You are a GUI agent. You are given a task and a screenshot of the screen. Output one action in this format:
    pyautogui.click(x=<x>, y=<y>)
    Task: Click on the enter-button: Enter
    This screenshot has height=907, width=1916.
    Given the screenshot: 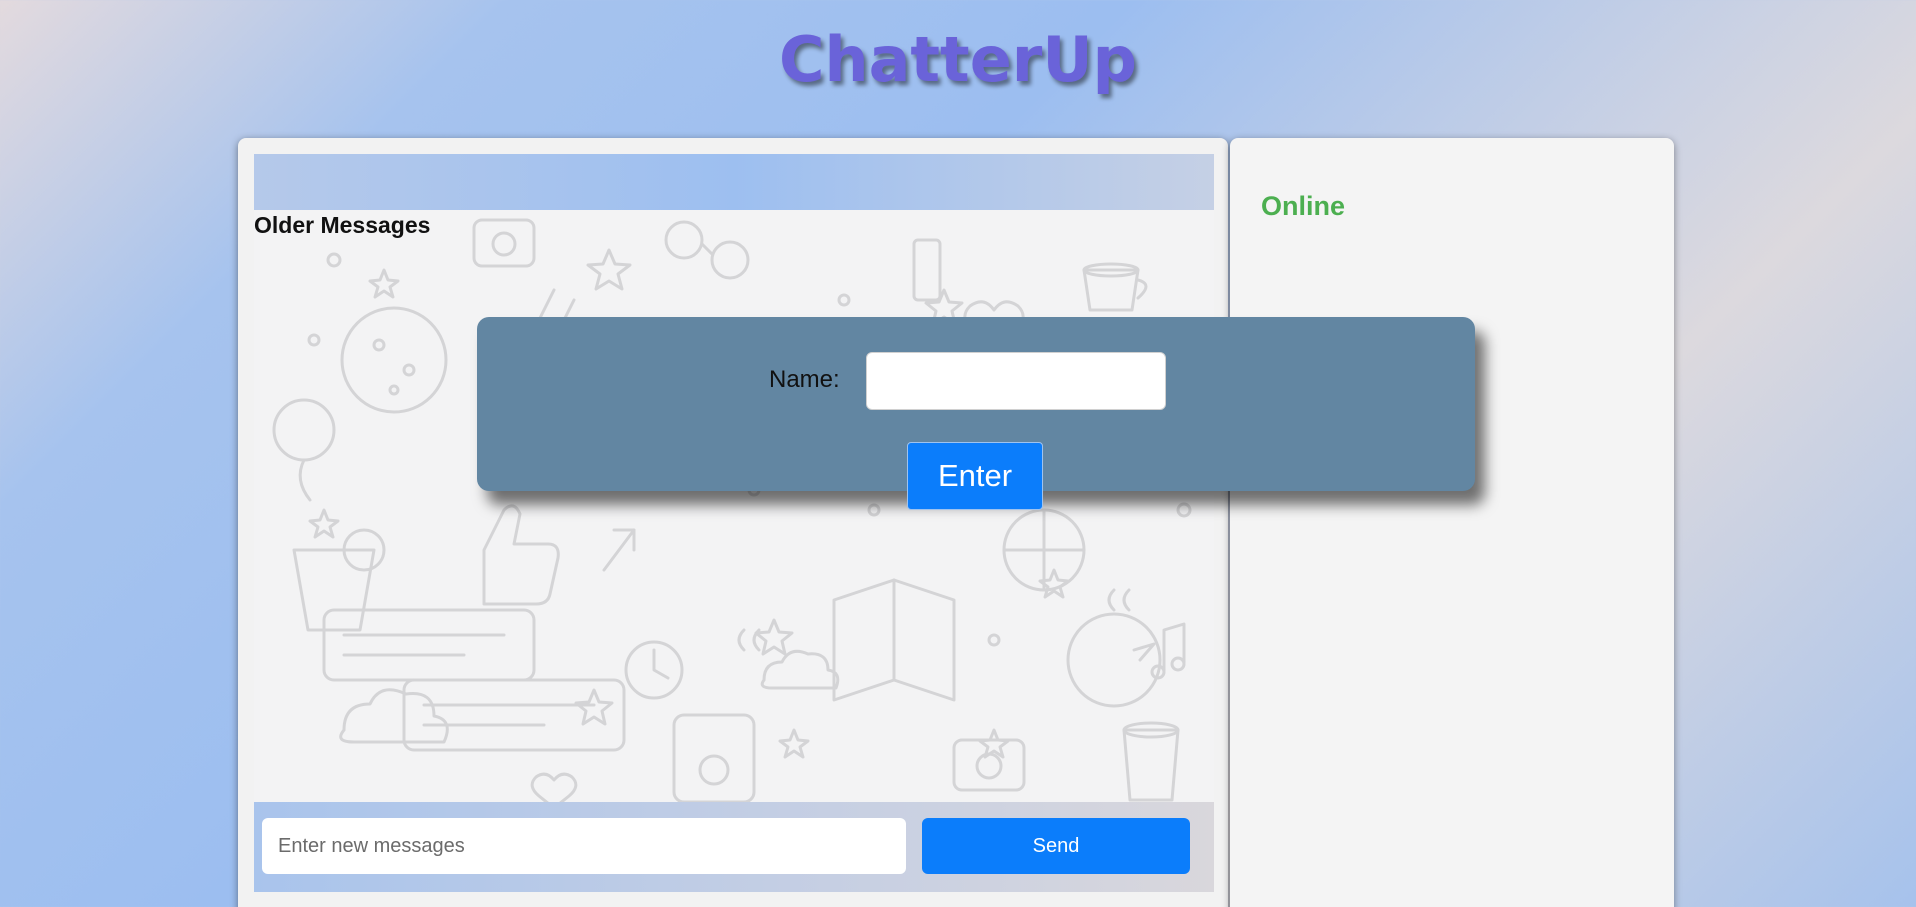 What is the action you would take?
    pyautogui.click(x=975, y=476)
    